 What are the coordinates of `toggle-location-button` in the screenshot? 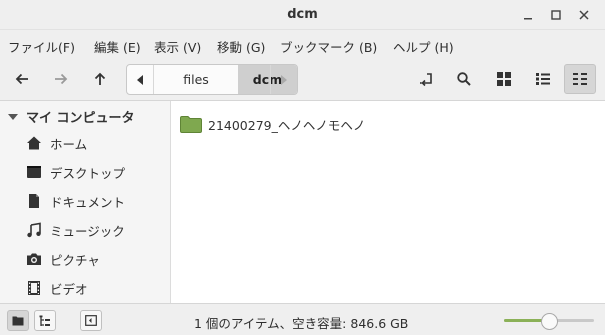 It's located at (426, 79).